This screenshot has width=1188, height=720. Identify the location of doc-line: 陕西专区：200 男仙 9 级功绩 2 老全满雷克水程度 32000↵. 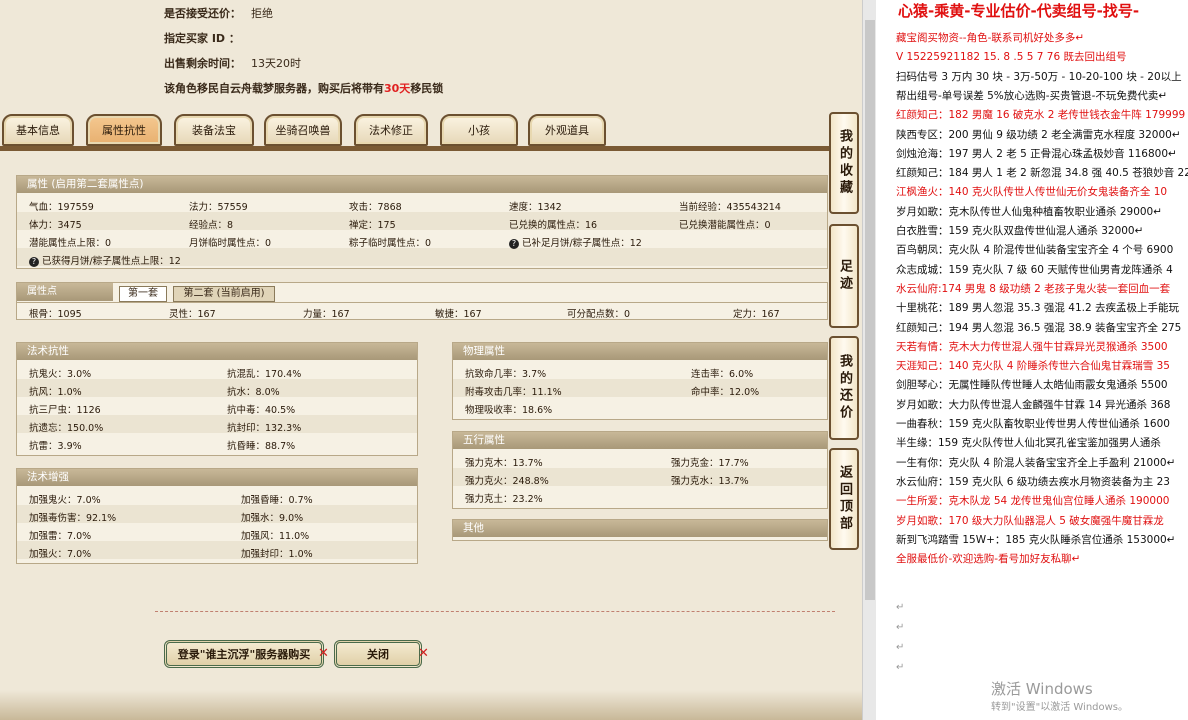
(1038, 134).